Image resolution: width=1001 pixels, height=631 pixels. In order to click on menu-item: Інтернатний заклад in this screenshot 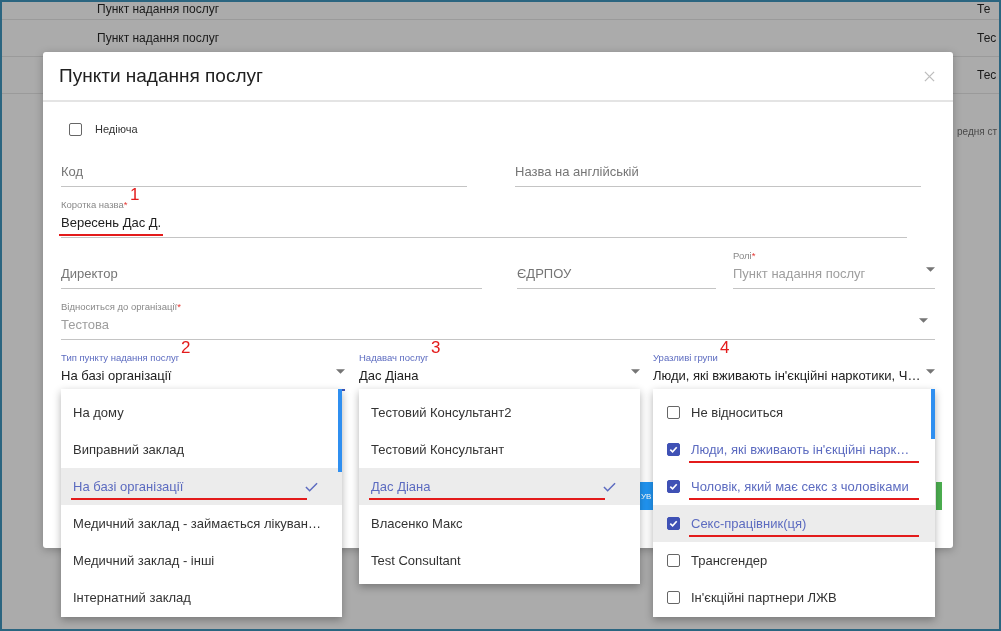, I will do `click(201, 597)`.